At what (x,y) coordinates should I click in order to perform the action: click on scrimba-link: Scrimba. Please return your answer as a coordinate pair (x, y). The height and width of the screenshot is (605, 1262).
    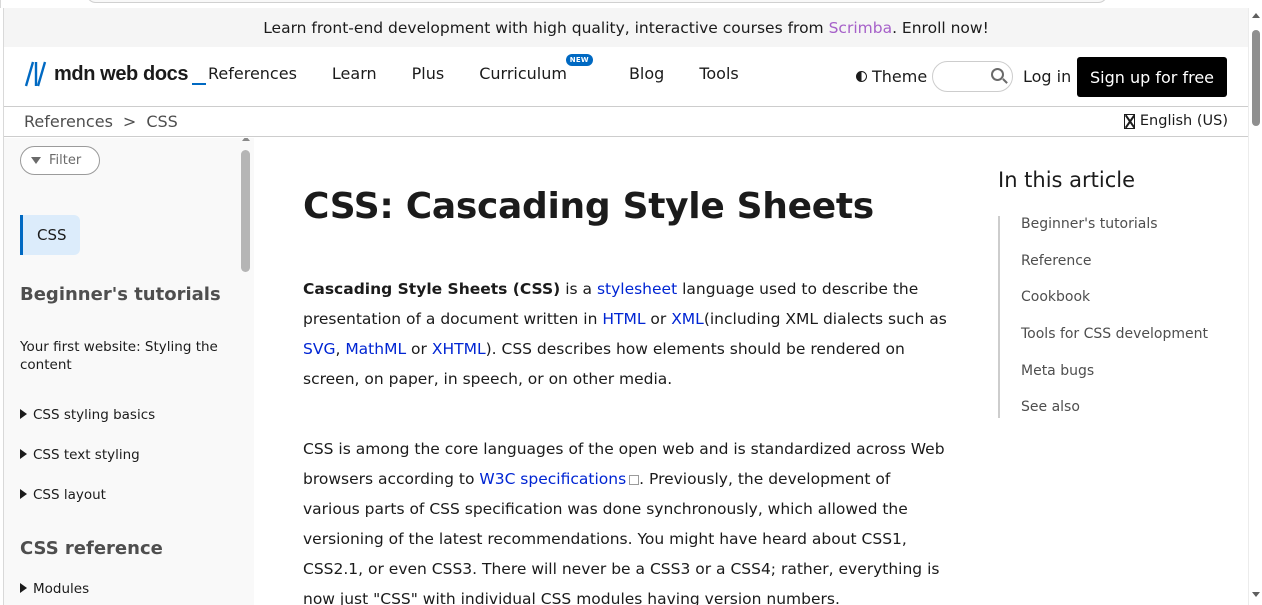
    Looking at the image, I should click on (860, 28).